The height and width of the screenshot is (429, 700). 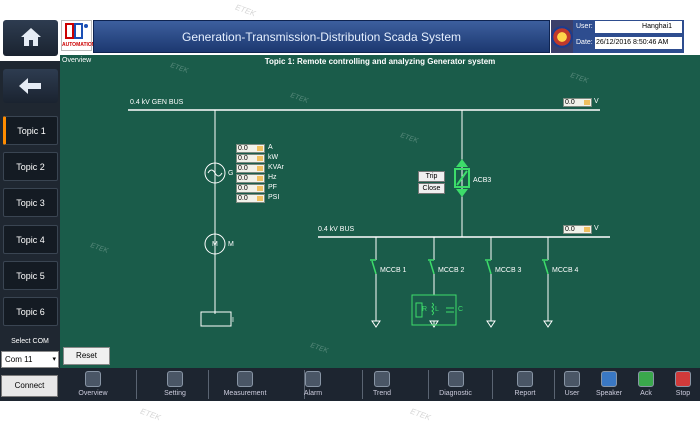 What do you see at coordinates (250, 168) in the screenshot?
I see `reactive-power-value: 0.0` at bounding box center [250, 168].